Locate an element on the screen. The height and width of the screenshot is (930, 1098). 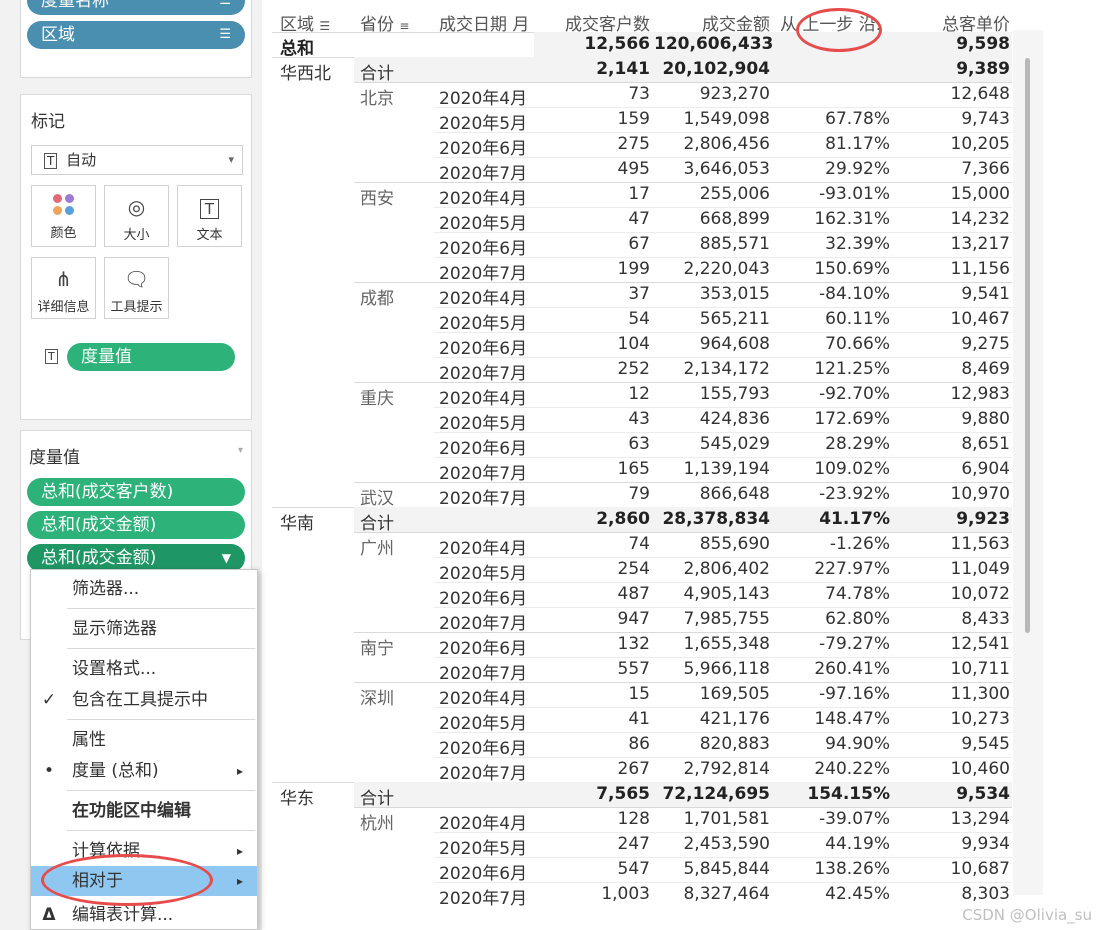
cell-province: 重庆 is located at coordinates (377, 396).